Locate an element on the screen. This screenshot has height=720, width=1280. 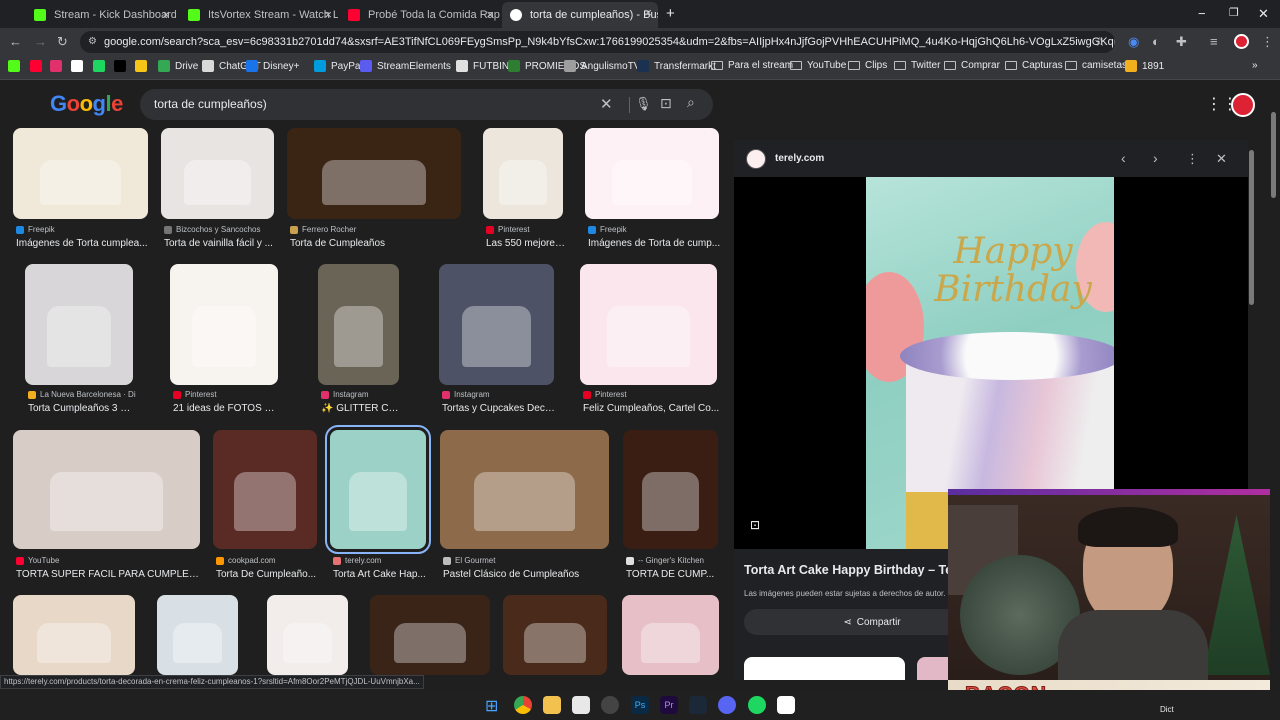
bookmark-comprar: Comprar is located at coordinates (972, 65).